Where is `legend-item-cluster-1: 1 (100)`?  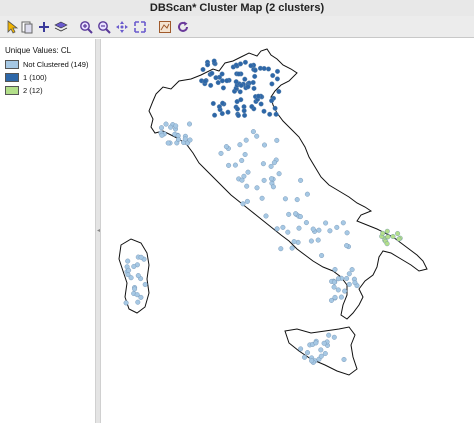
legend-item-cluster-1: 1 (100) is located at coordinates (26, 77).